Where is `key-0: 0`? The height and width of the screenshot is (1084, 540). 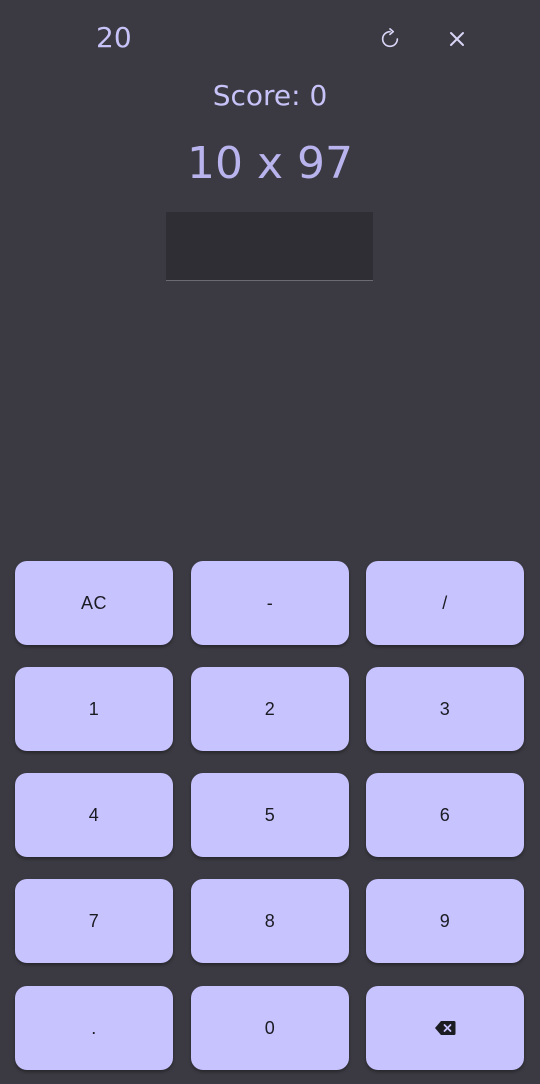
key-0: 0 is located at coordinates (270, 1028).